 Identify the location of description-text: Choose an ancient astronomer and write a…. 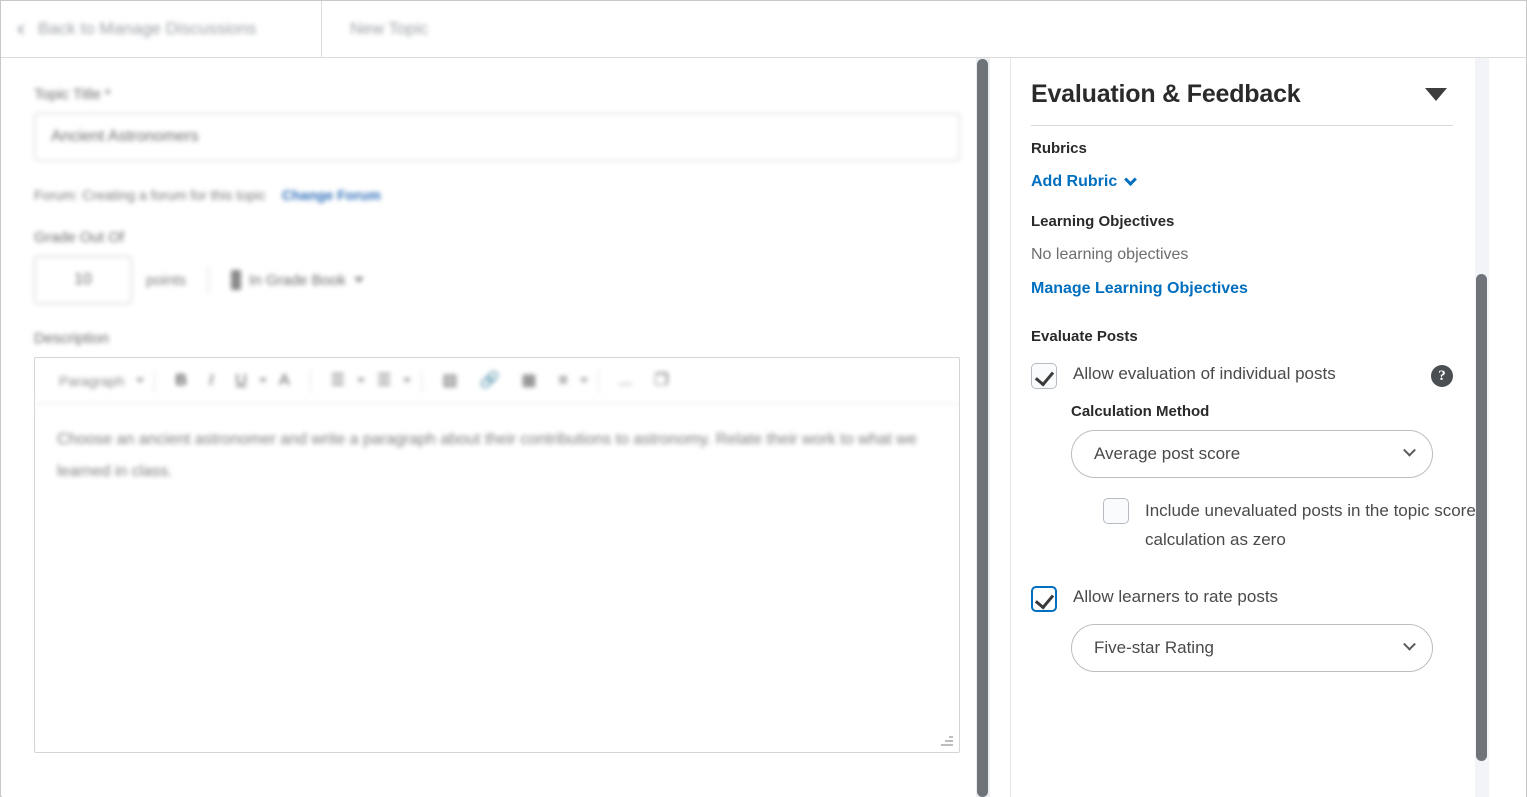
(497, 456).